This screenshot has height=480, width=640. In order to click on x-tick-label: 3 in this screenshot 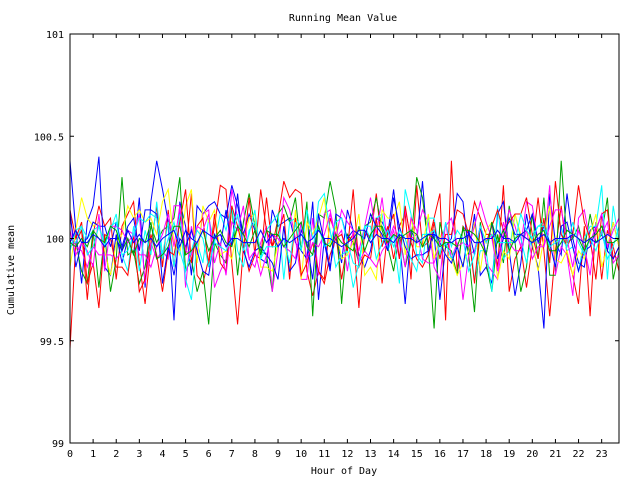, I will do `click(139, 454)`.